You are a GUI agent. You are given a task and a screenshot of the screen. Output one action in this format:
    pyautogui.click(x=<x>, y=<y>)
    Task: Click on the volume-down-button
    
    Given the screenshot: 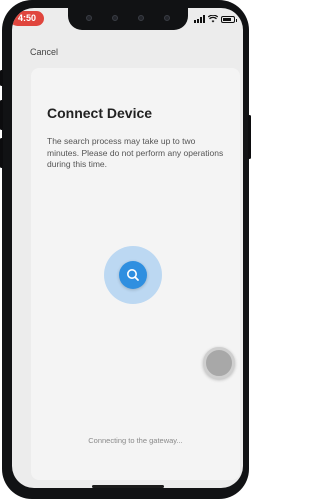 What is the action you would take?
    pyautogui.click(x=1, y=153)
    